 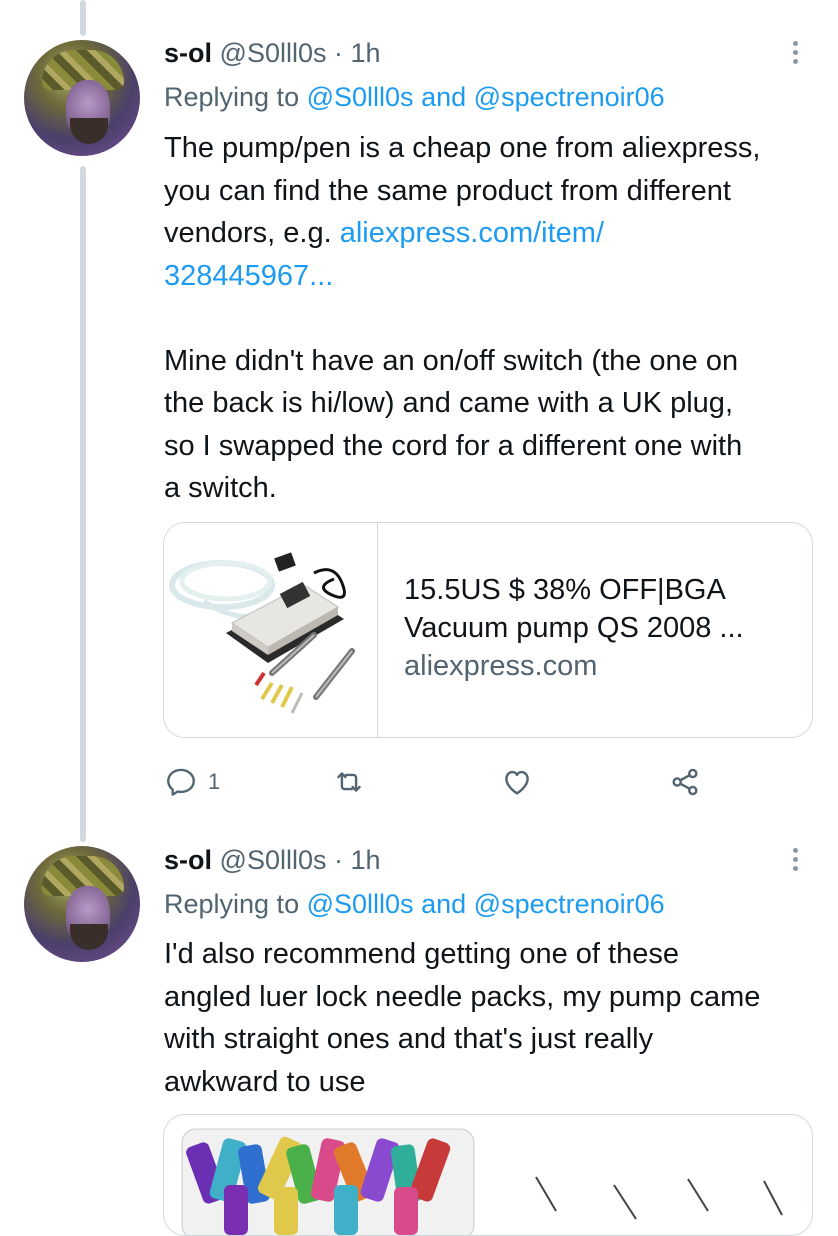 I want to click on retweet-icon, so click(x=349, y=782).